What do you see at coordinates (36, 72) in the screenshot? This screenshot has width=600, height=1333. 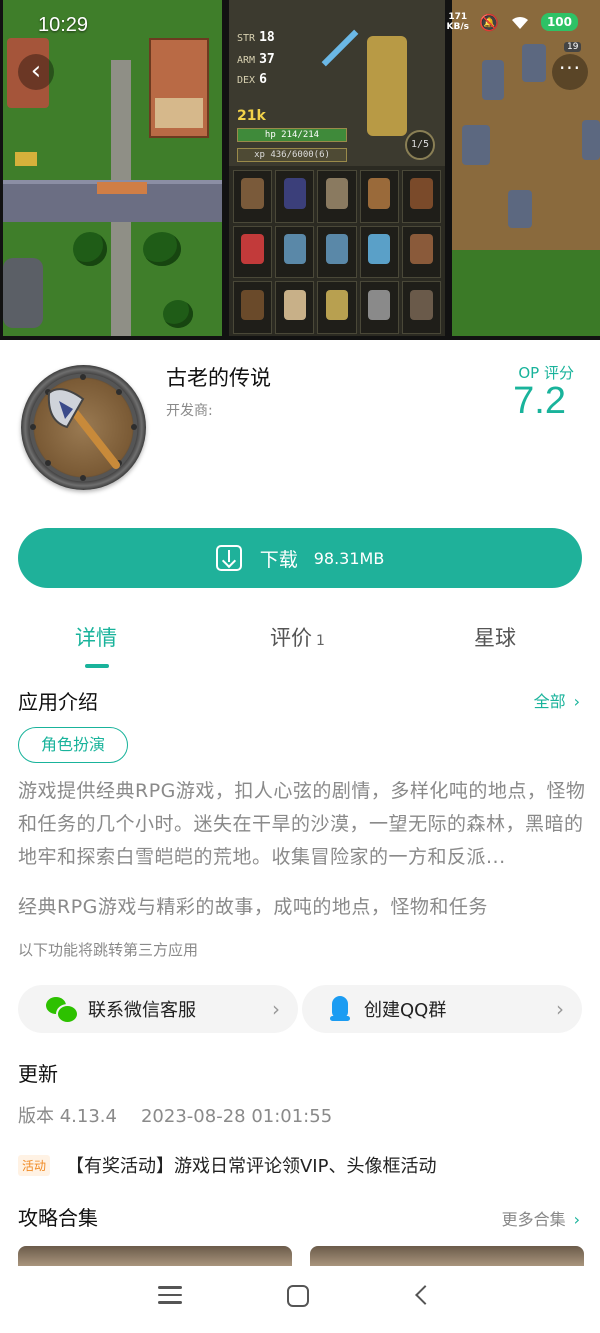 I see `back-button: ‹` at bounding box center [36, 72].